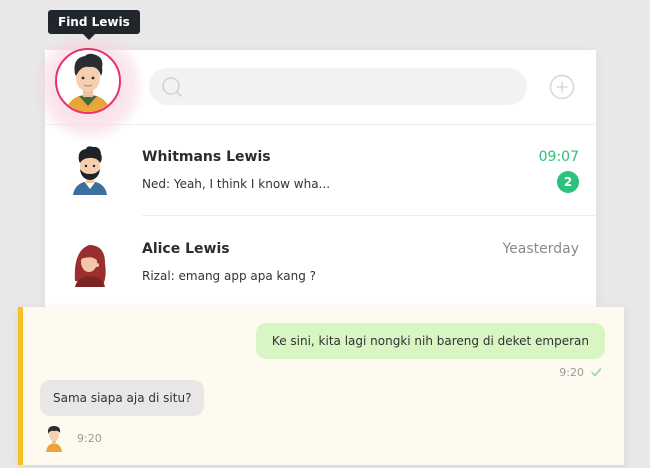 The width and height of the screenshot is (650, 468). What do you see at coordinates (20, 386) in the screenshot?
I see `conversation-accent-bar` at bounding box center [20, 386].